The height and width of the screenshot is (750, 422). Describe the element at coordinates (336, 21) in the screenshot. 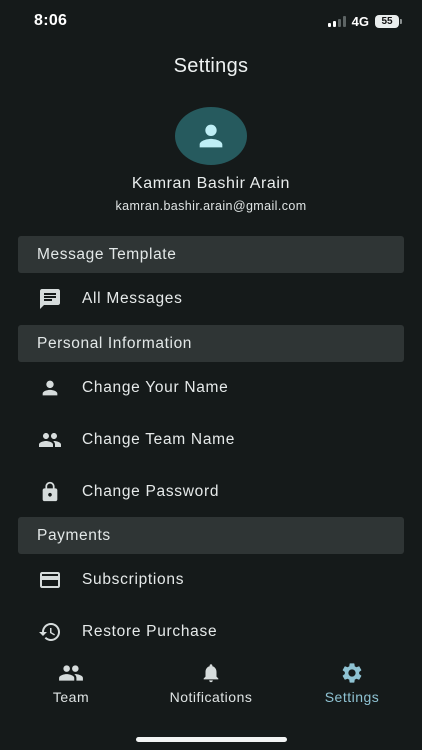

I see `signal-icon` at that location.